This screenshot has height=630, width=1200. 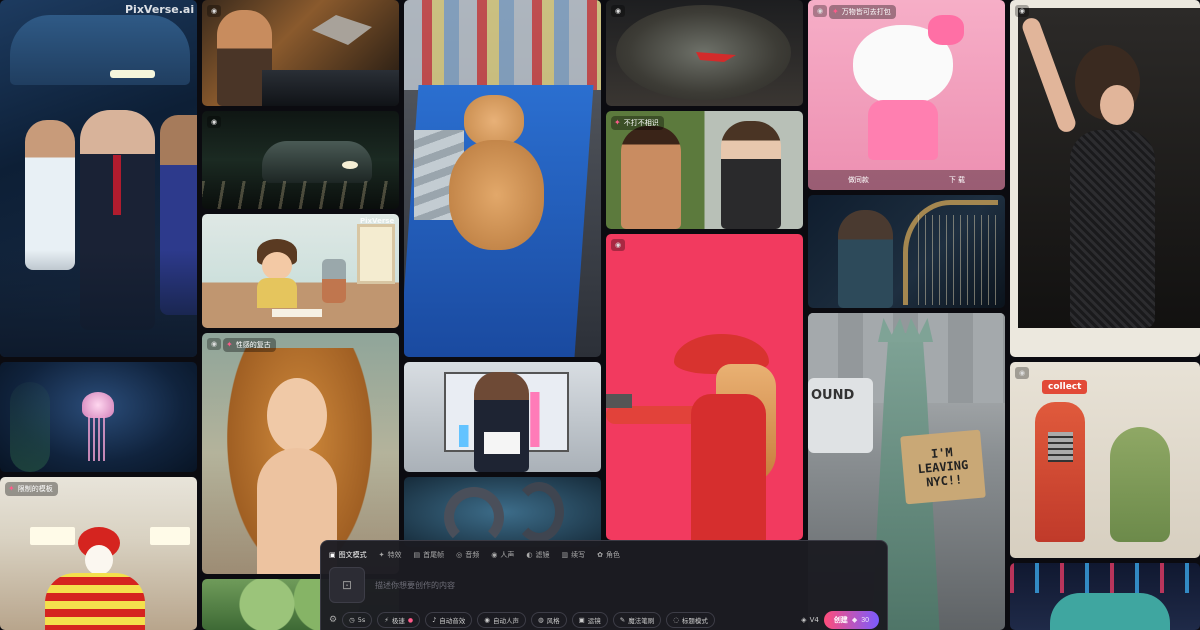 What do you see at coordinates (35, 489) in the screenshot?
I see `badge-label: 限制的模板` at bounding box center [35, 489].